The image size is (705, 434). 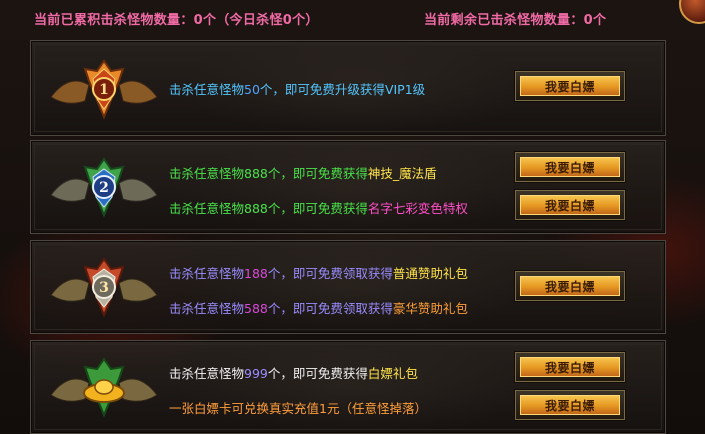 I want to click on claim-button-vip1: 我要白嫖, so click(x=570, y=86).